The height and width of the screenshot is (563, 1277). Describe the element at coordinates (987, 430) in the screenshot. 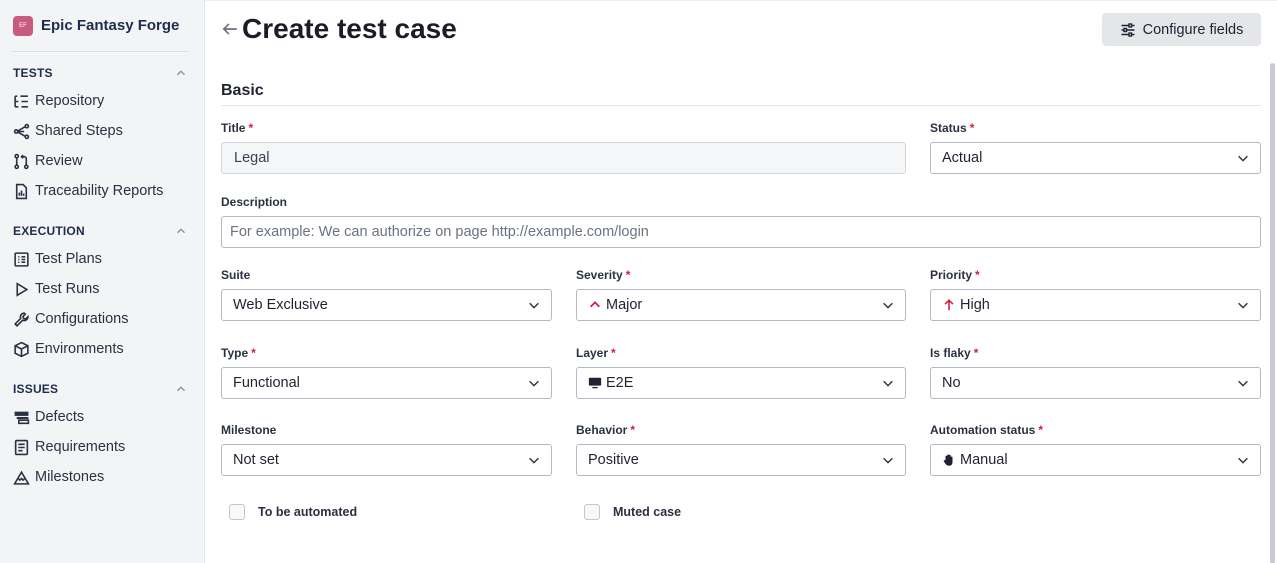

I see `automation-status-label: Automation status *` at that location.